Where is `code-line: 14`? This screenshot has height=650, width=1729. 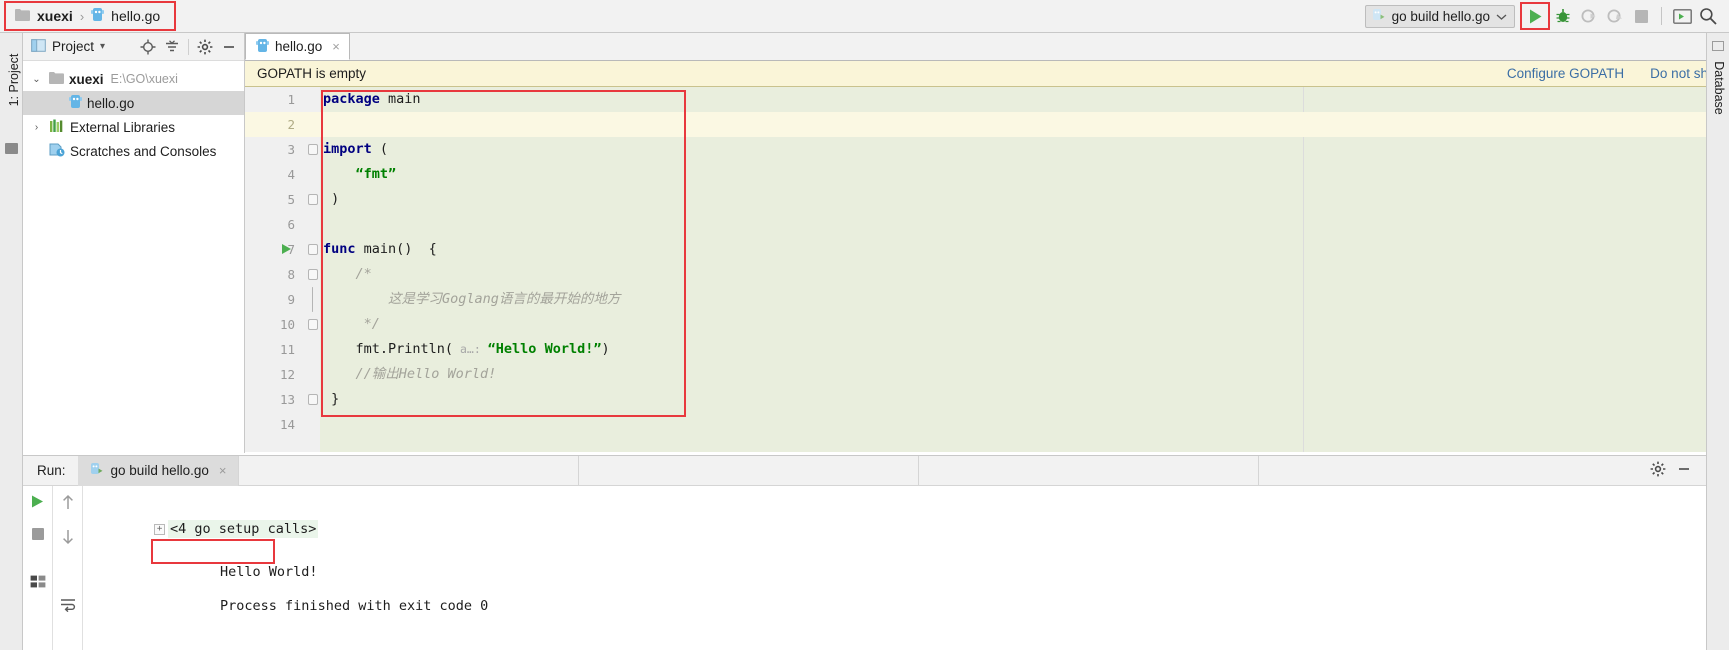
code-line: 14 is located at coordinates (987, 424).